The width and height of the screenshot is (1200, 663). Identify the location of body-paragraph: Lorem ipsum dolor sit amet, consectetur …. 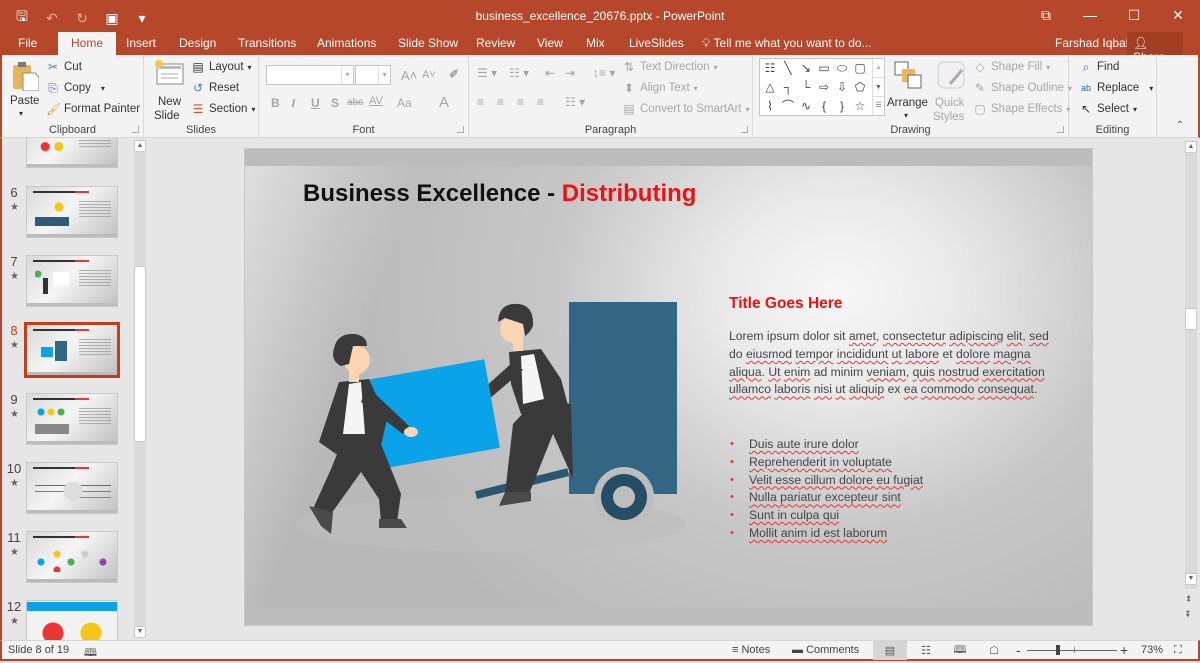
(889, 363).